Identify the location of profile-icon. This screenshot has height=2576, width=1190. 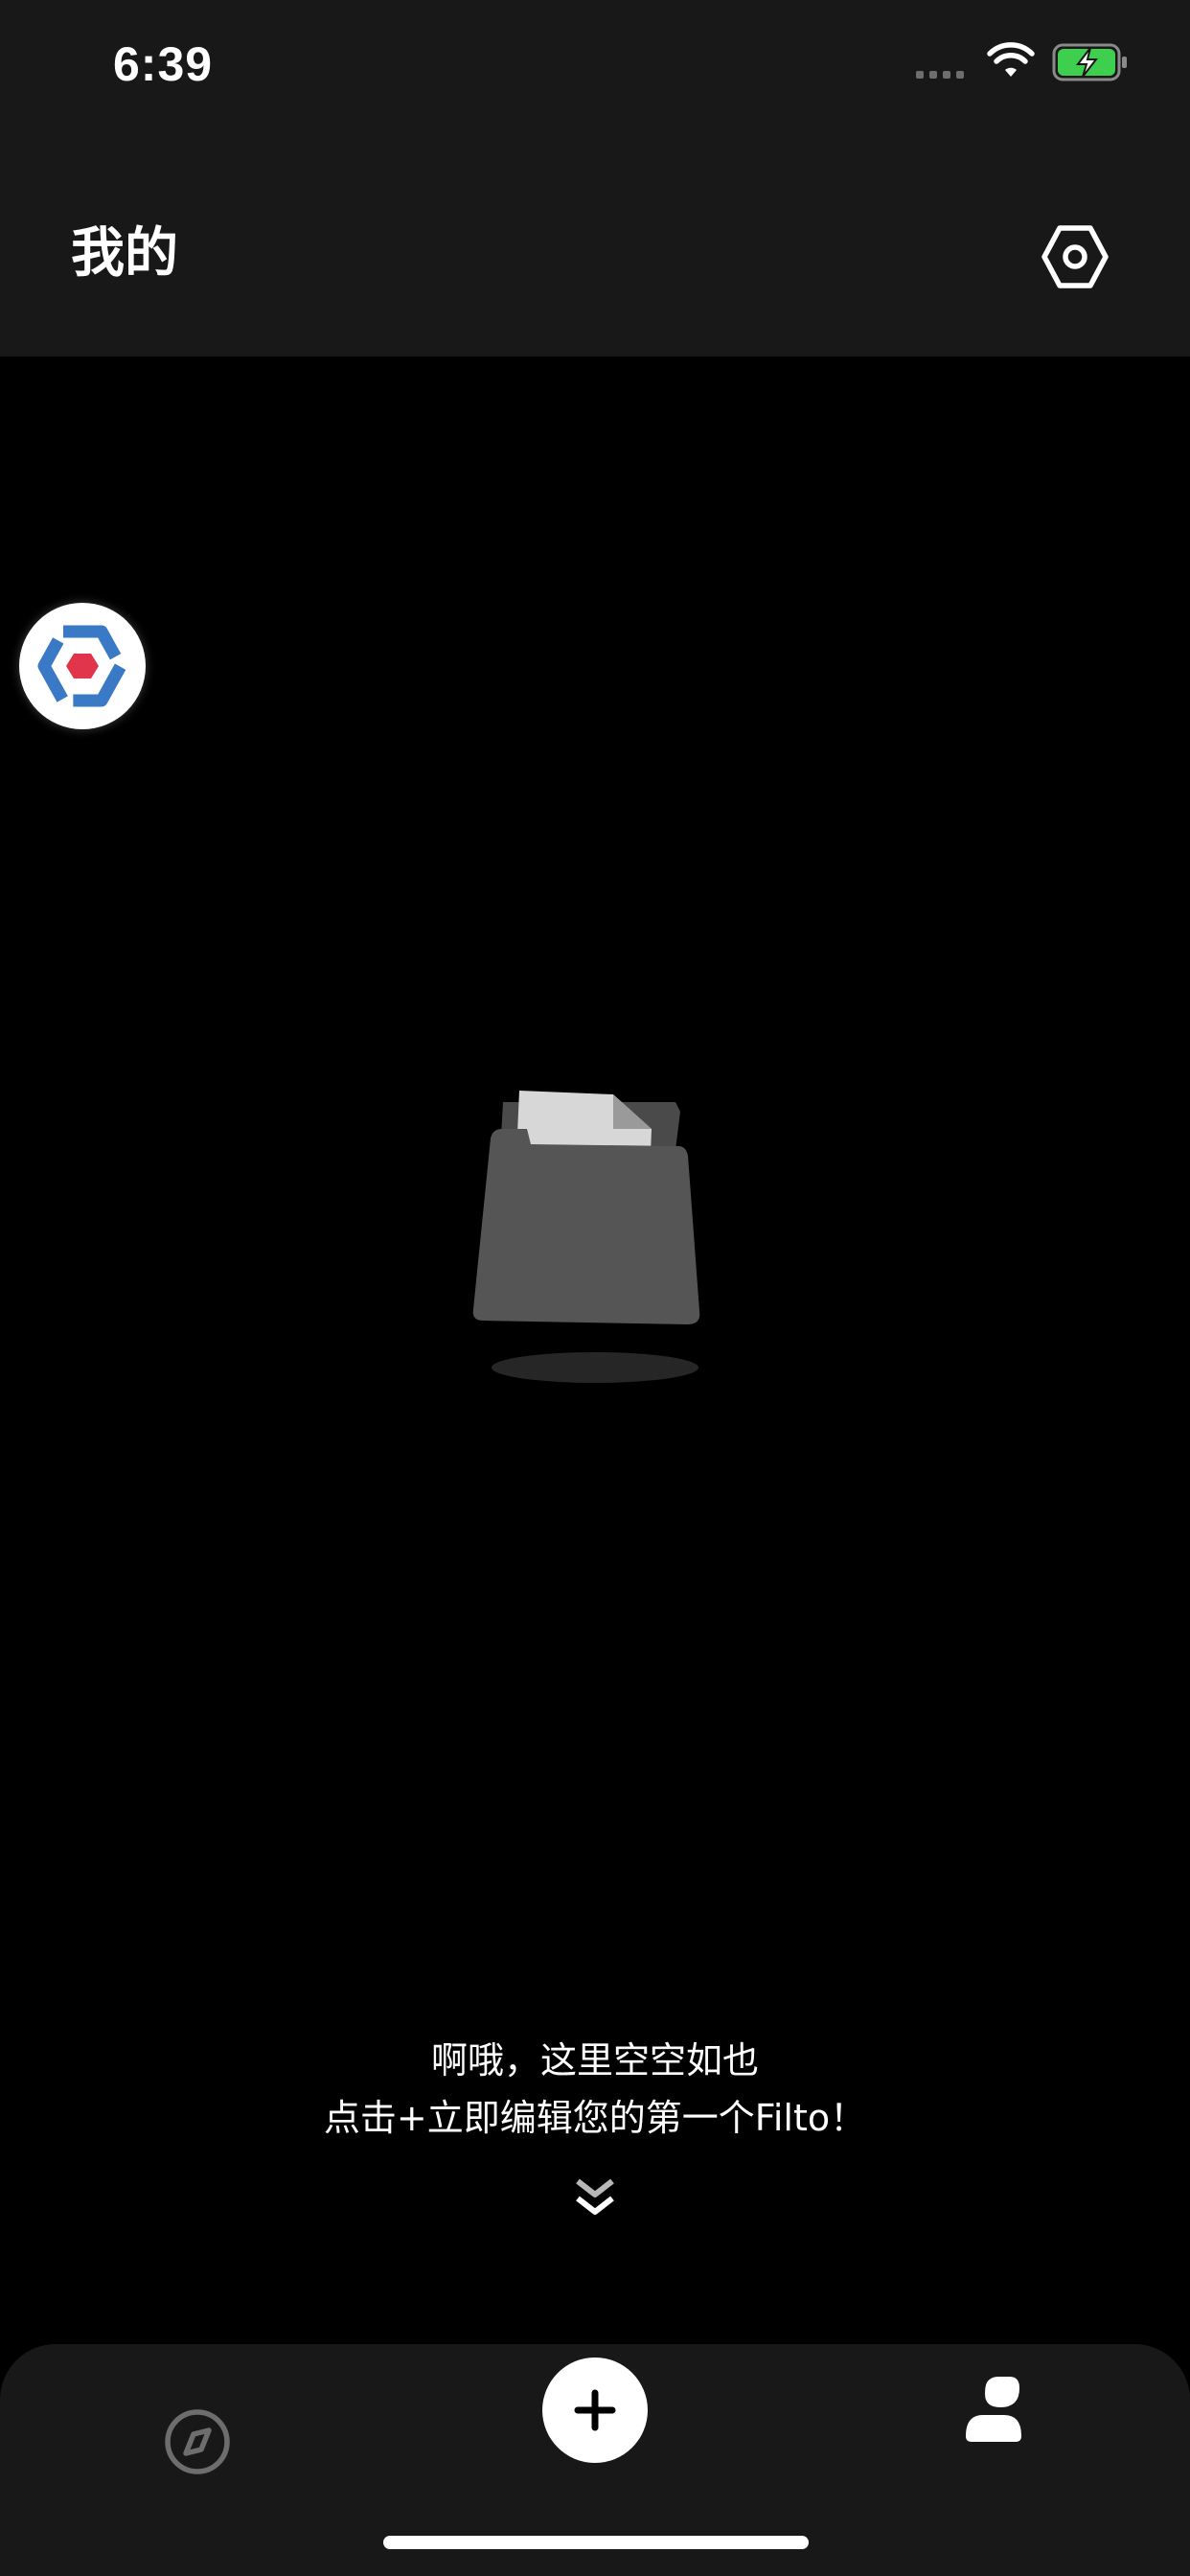
(994, 2409).